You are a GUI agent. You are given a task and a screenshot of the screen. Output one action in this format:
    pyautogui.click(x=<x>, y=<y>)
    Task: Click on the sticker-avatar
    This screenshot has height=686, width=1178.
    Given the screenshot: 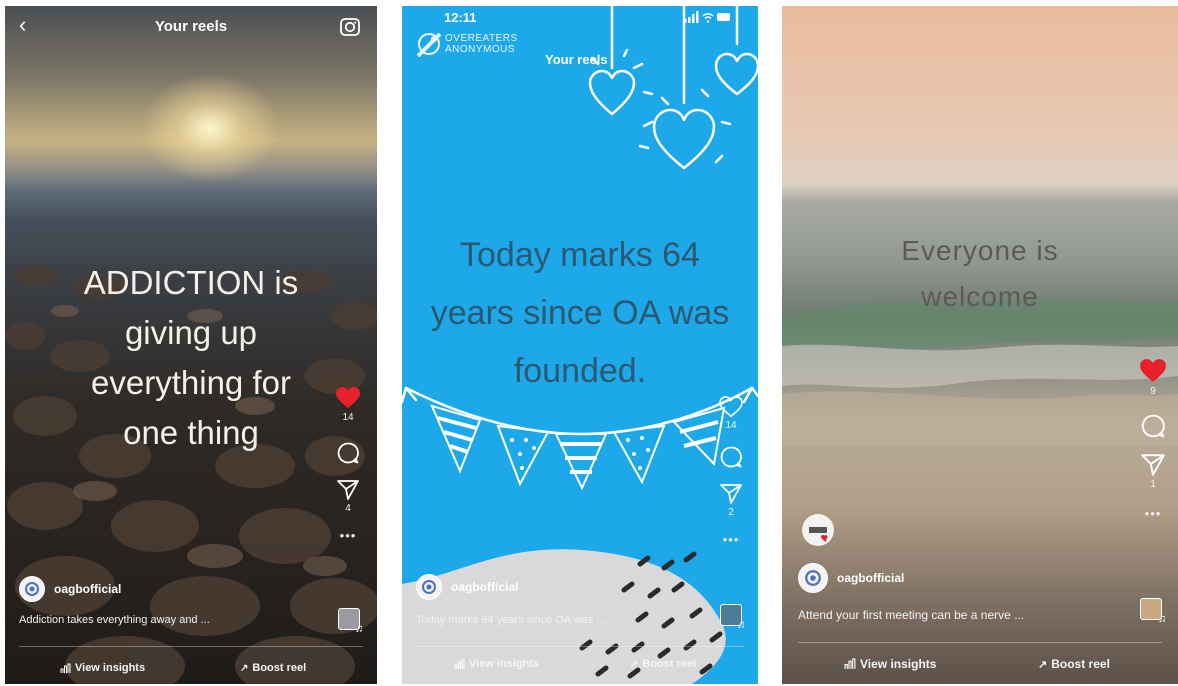 What is the action you would take?
    pyautogui.click(x=818, y=530)
    